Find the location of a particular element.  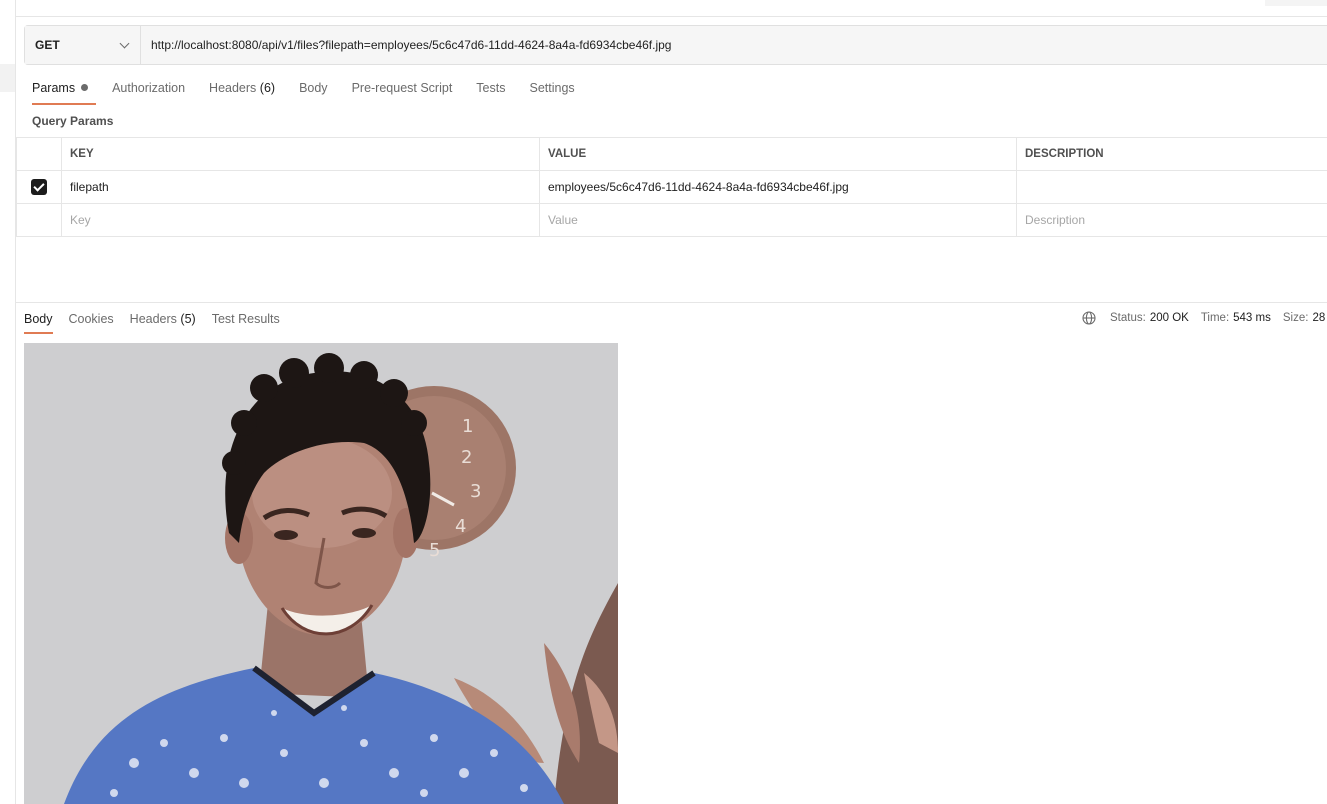

description-placeholder-cell: Description is located at coordinates (1171, 220).